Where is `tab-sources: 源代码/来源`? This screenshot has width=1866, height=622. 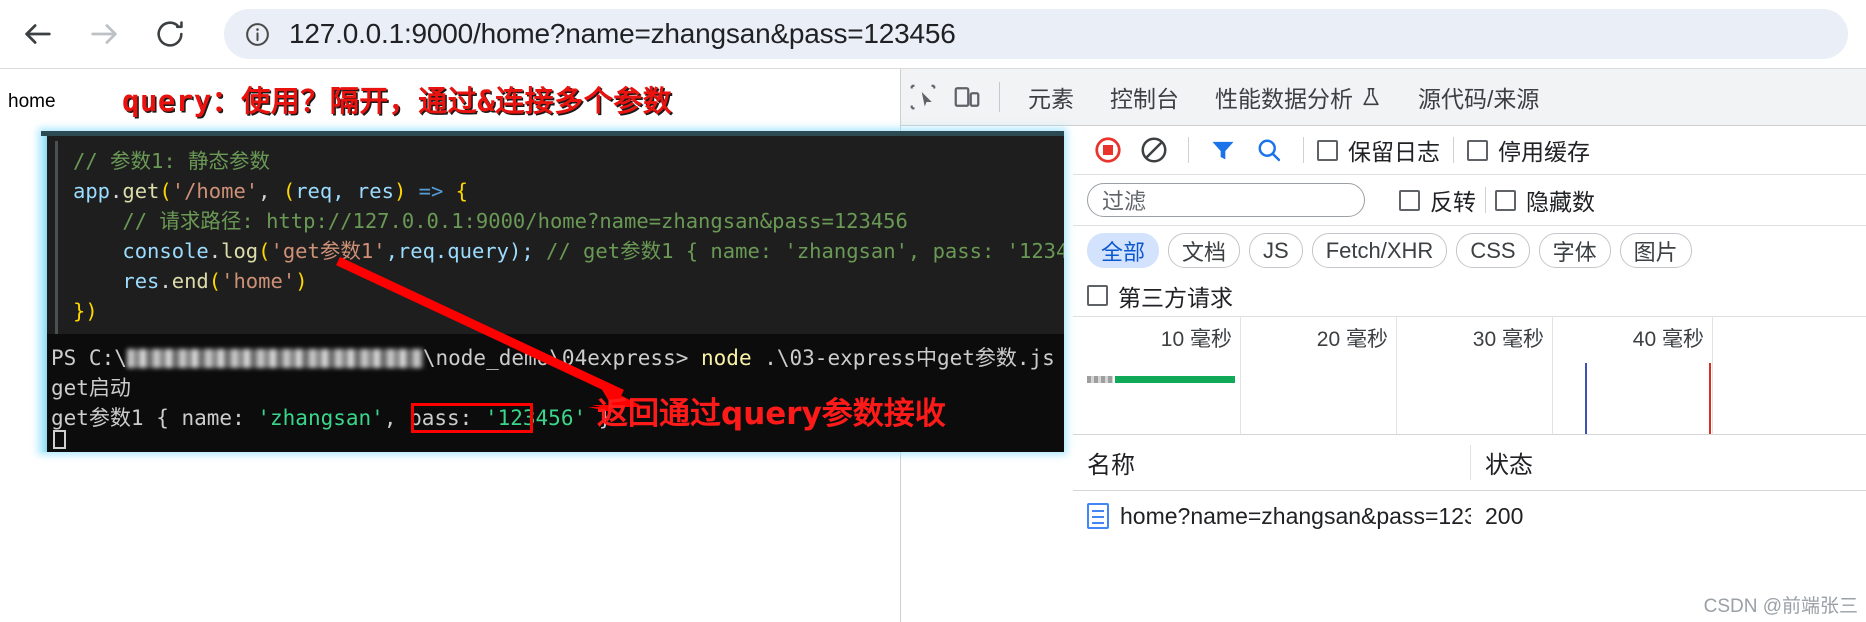 tab-sources: 源代码/来源 is located at coordinates (1478, 97).